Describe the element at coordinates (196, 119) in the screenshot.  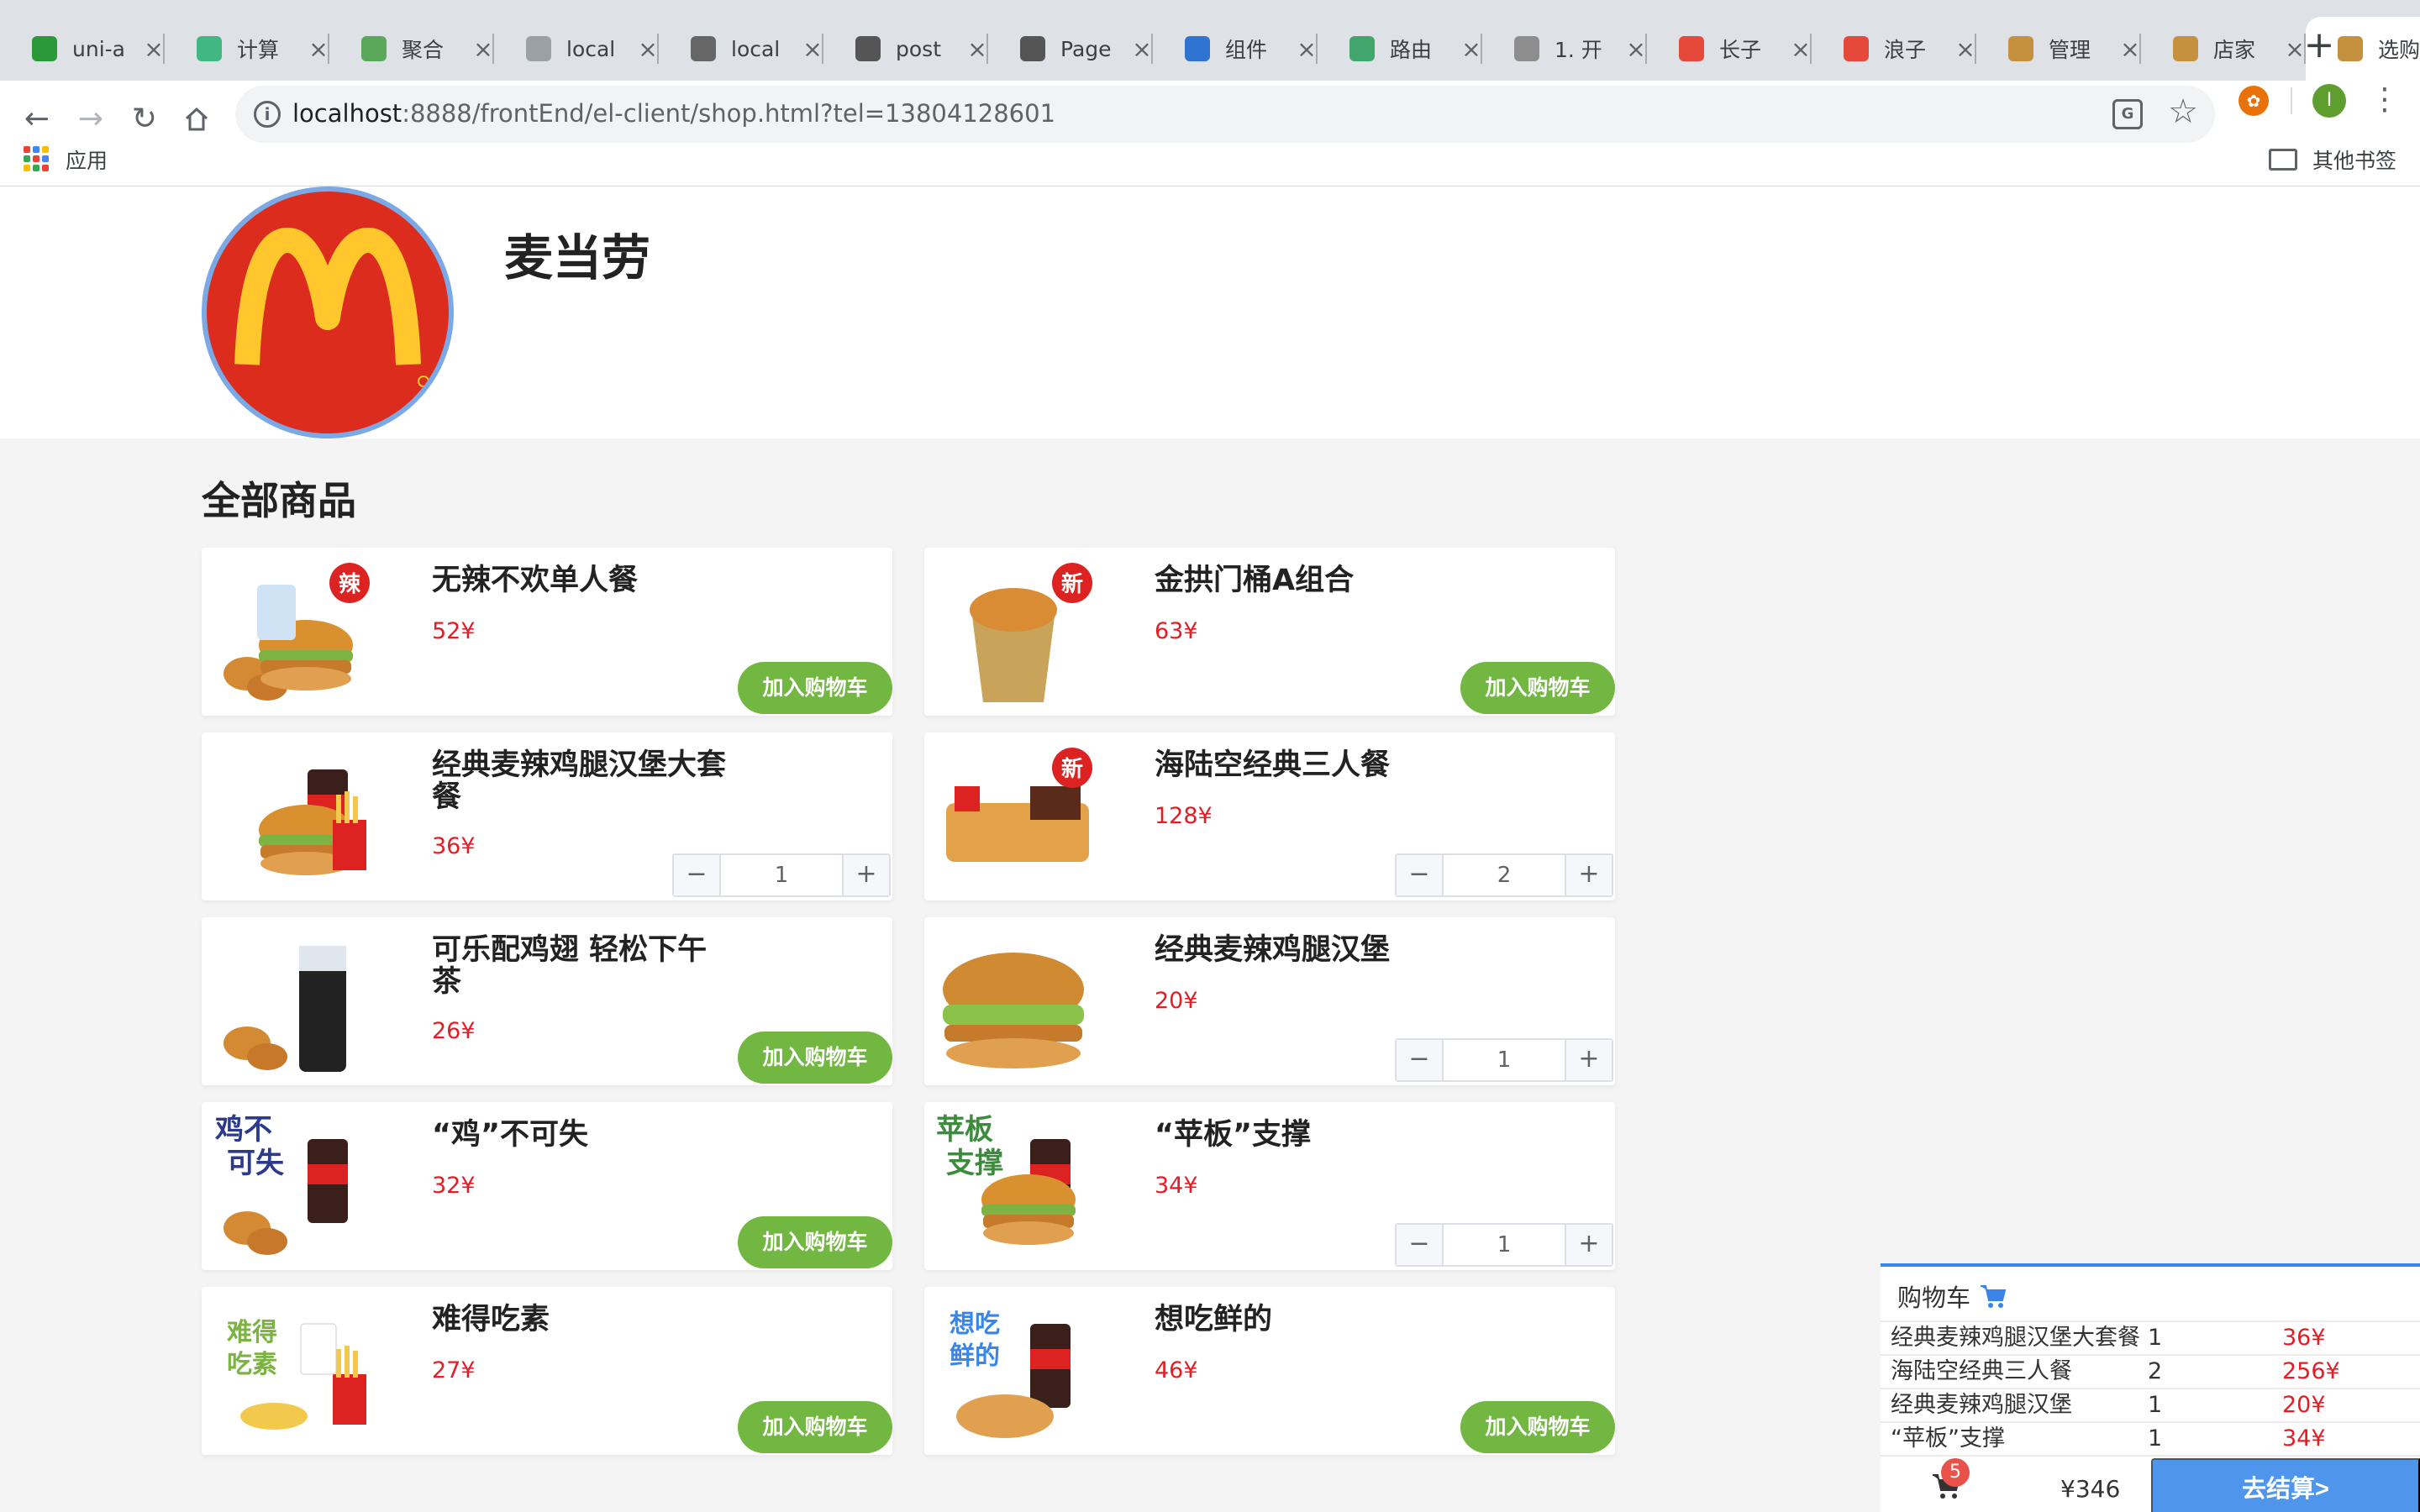
I see `home-icon` at that location.